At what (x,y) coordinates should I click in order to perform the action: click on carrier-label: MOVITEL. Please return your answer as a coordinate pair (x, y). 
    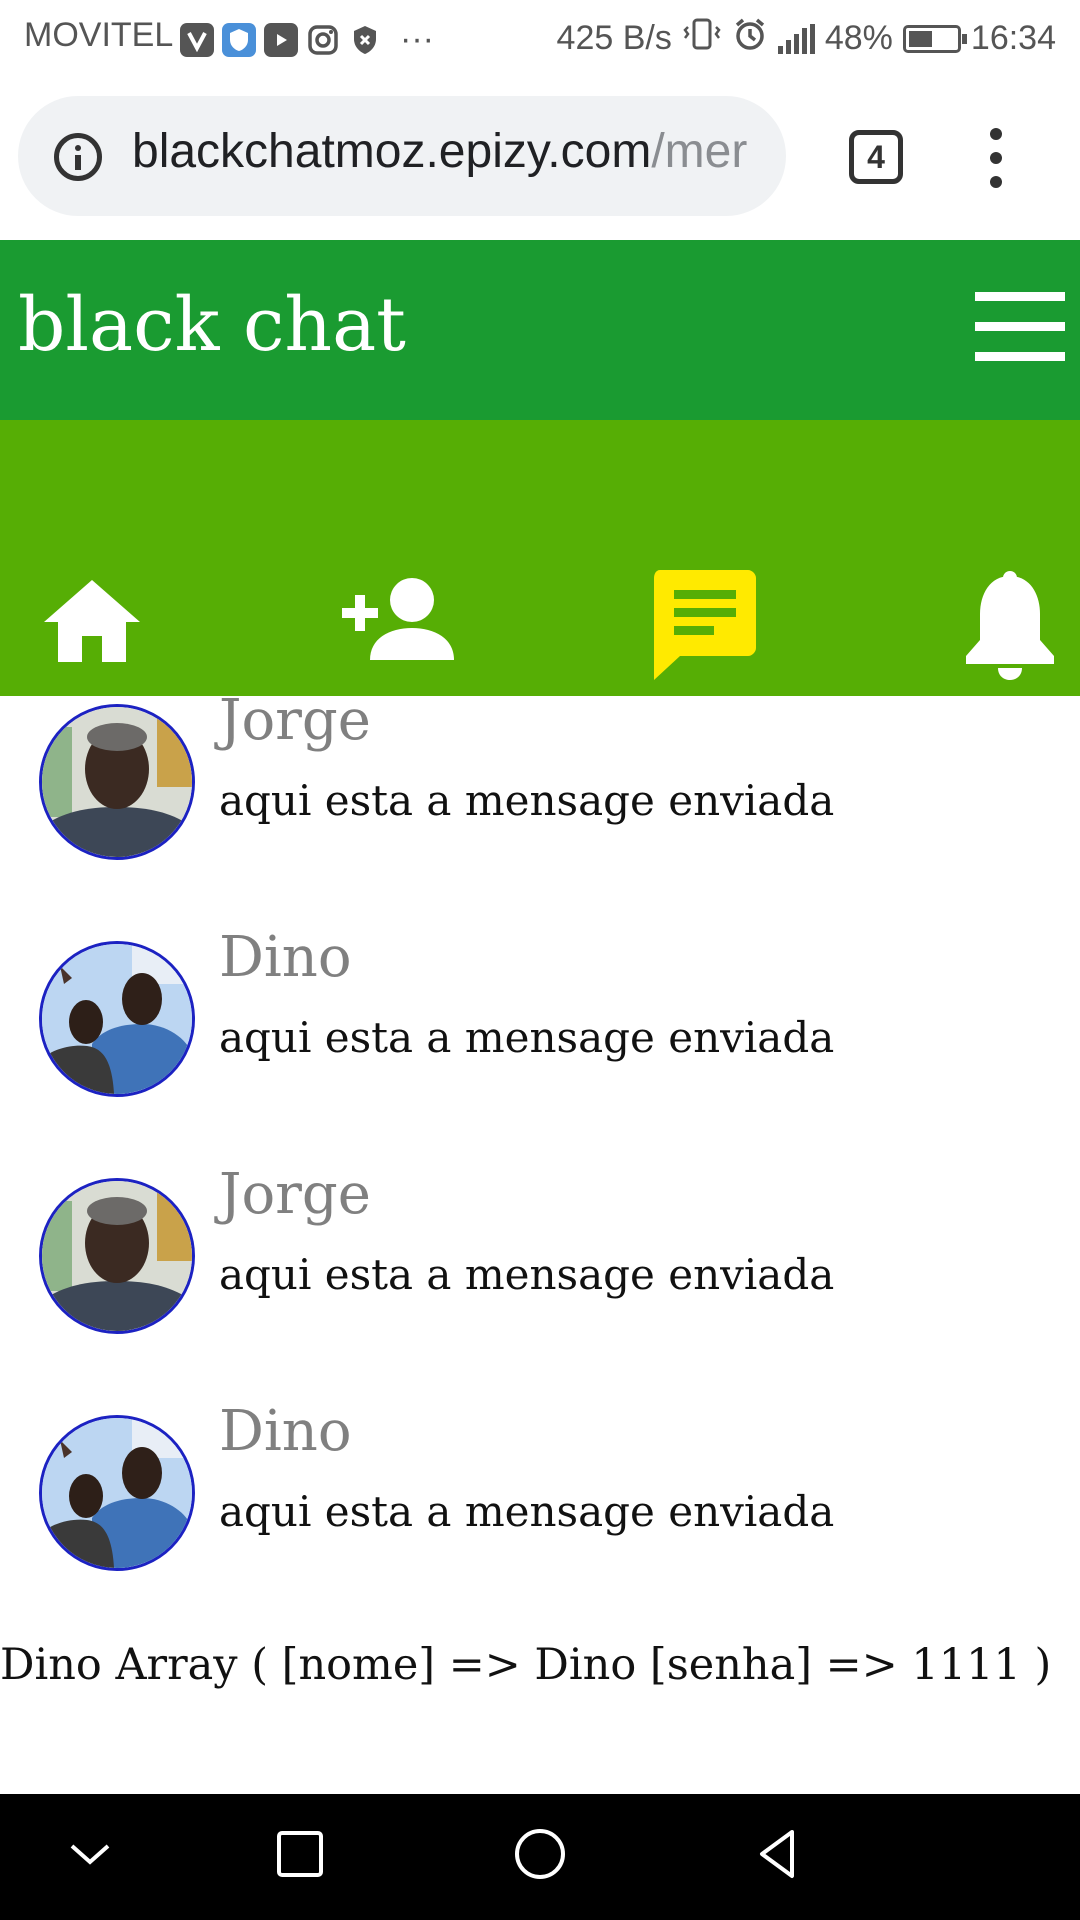
    Looking at the image, I should click on (99, 35).